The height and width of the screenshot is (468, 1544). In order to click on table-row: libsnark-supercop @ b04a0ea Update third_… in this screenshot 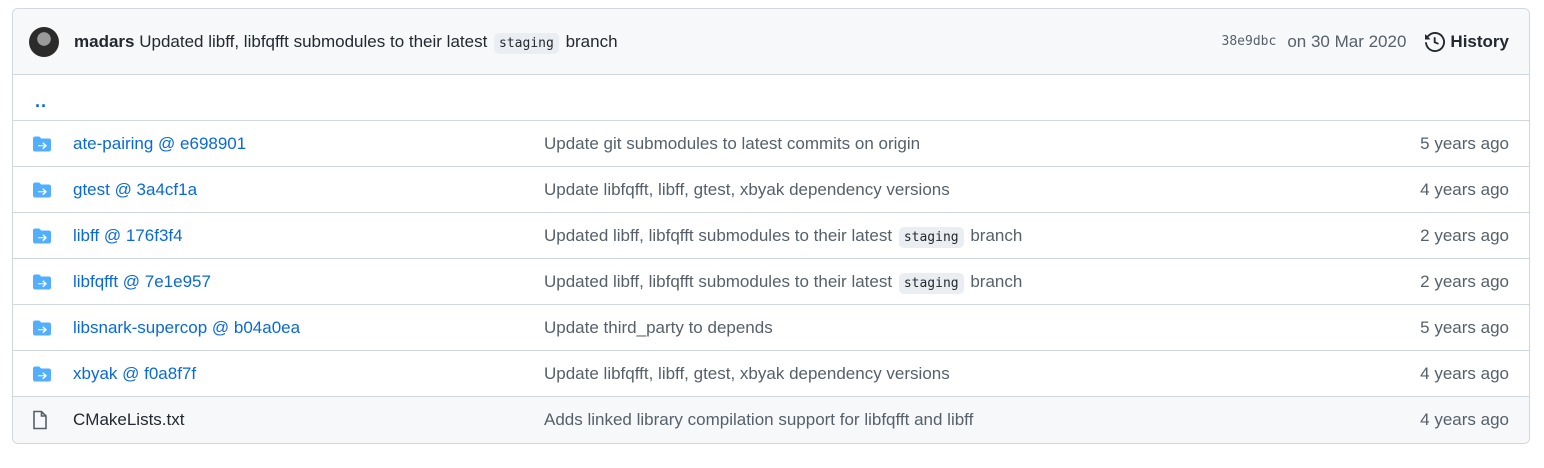, I will do `click(771, 328)`.